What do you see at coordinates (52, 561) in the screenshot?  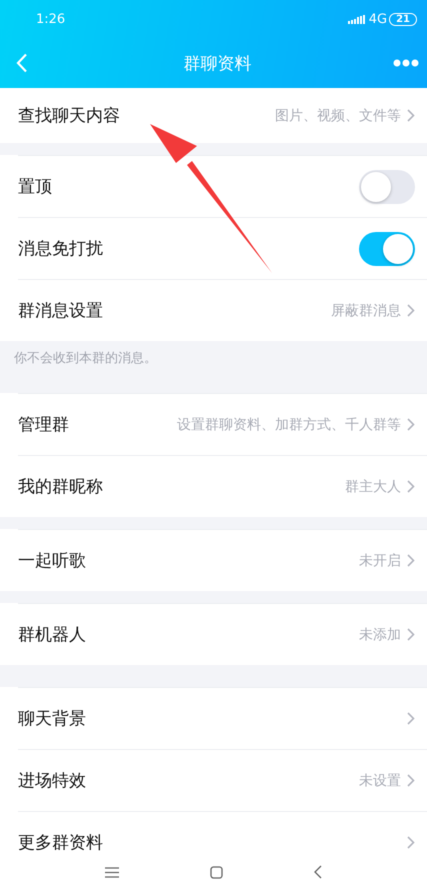 I see `row-label: 一起听歌` at bounding box center [52, 561].